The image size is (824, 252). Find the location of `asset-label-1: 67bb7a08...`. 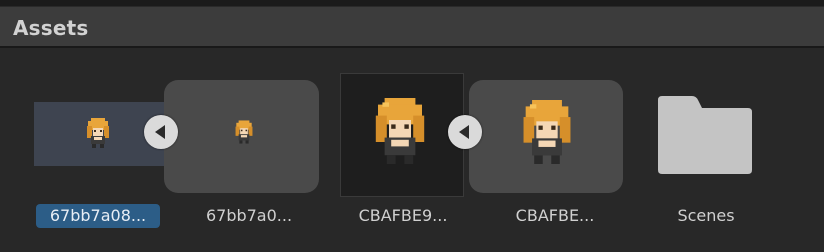

asset-label-1: 67bb7a08... is located at coordinates (98, 216).